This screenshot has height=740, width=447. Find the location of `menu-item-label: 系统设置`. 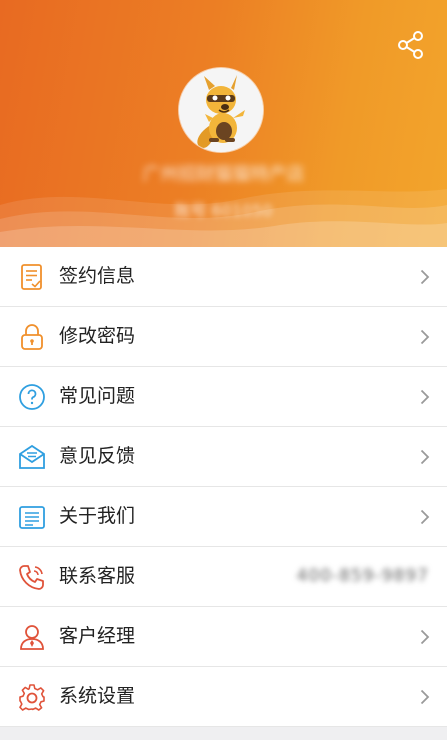

menu-item-label: 系统设置 is located at coordinates (97, 696).